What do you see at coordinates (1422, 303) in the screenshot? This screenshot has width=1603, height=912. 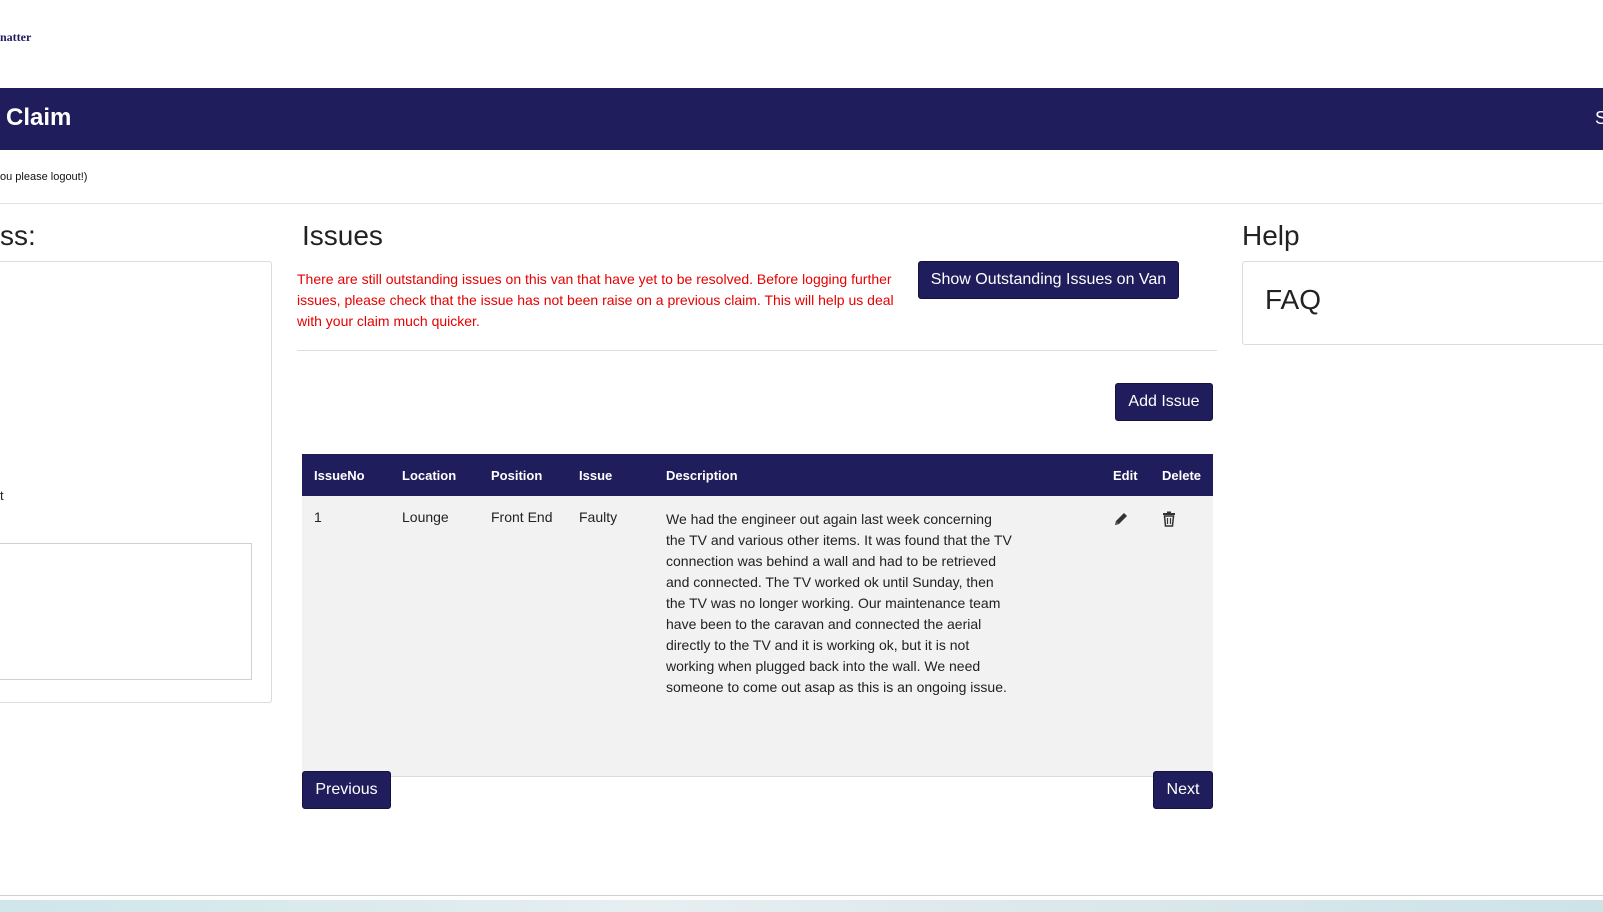 I see `help-panel: FAQ` at bounding box center [1422, 303].